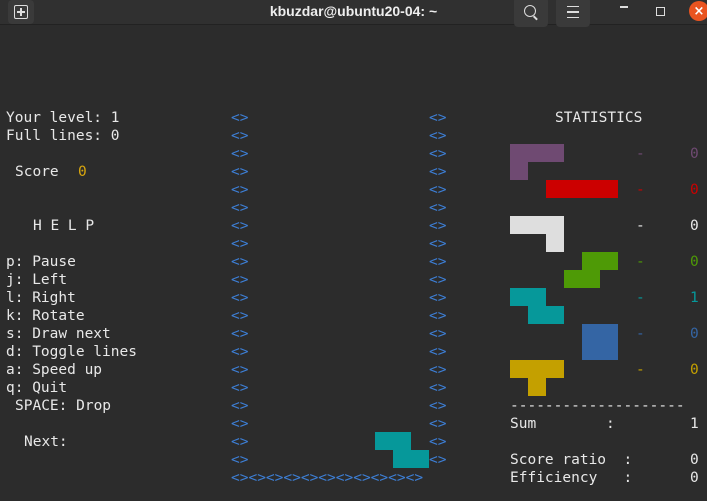 This screenshot has height=501, width=707. I want to click on help-item: s: Draw next, so click(58, 334).